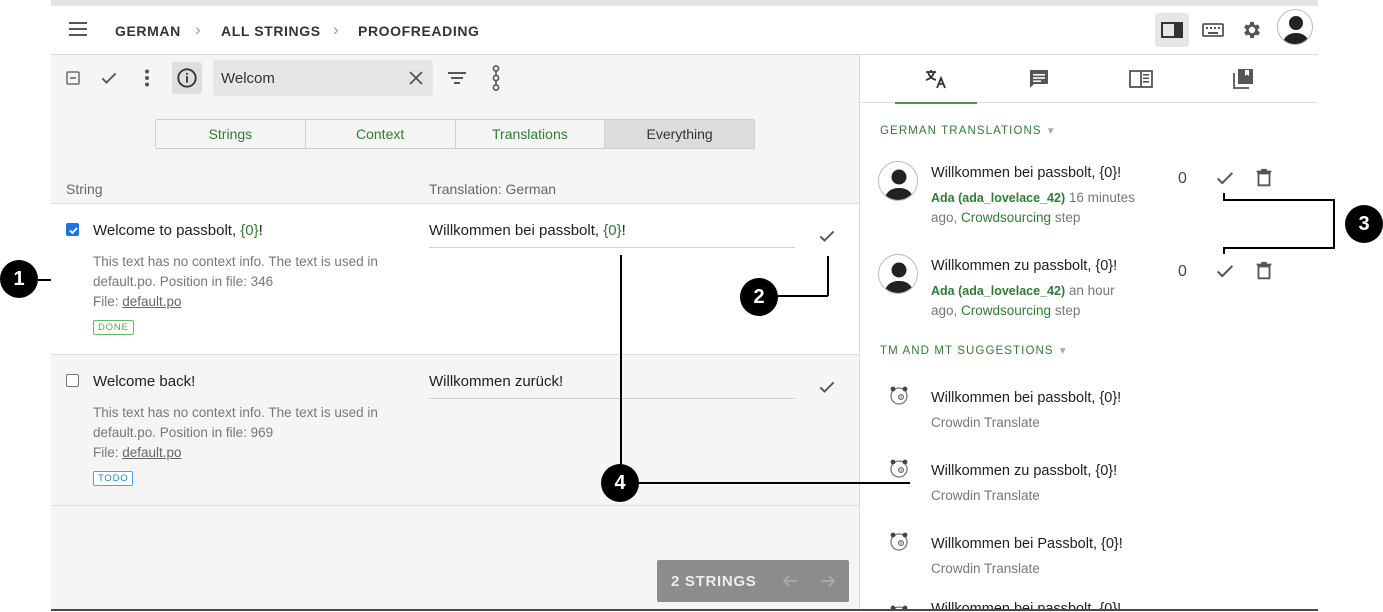  Describe the element at coordinates (1090, 290) in the screenshot. I see `time-ago: an hour` at that location.